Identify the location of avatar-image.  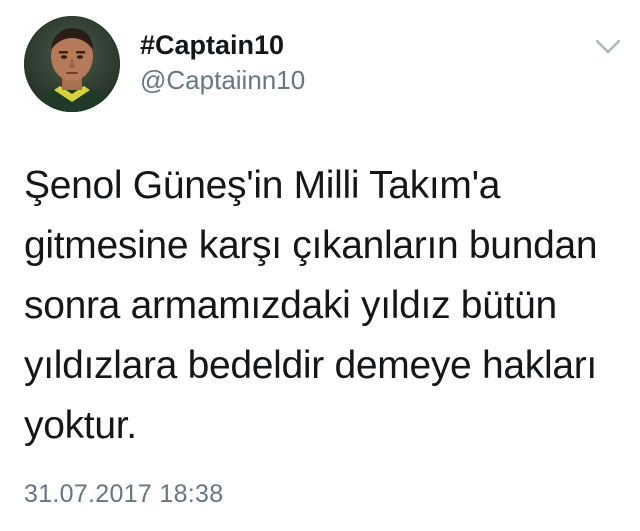
(72, 64).